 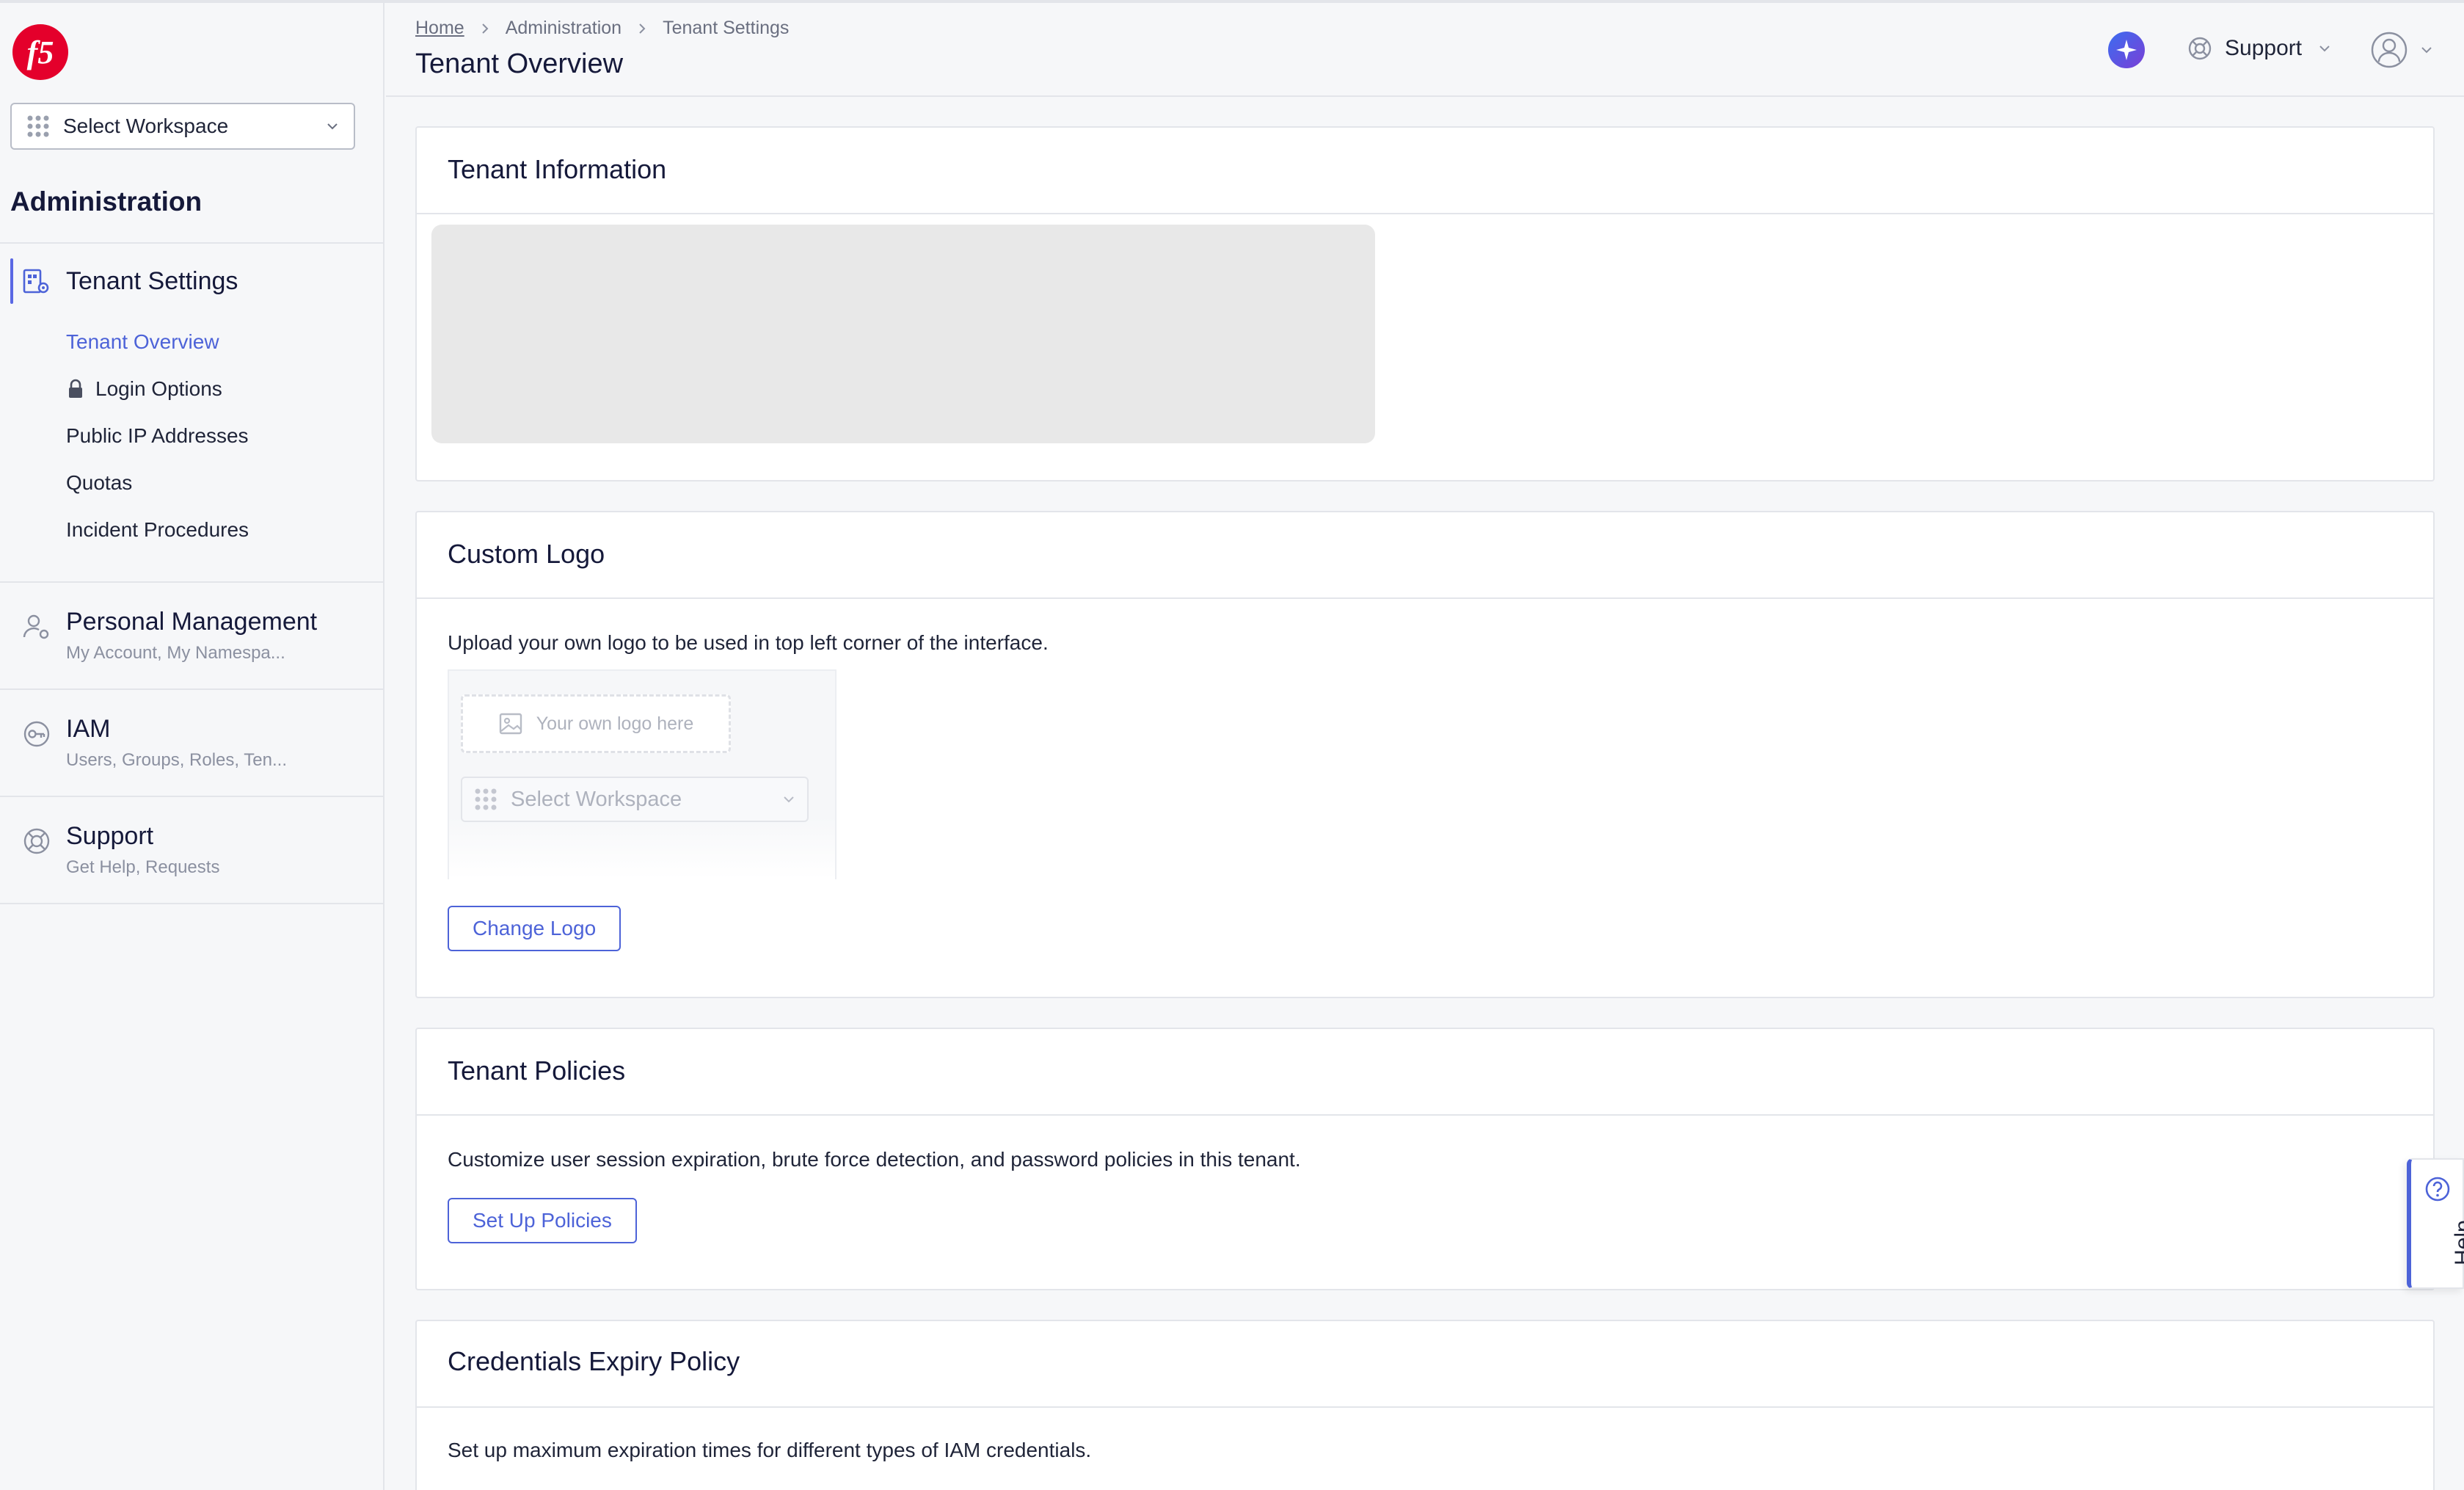 I want to click on logo-placeholder: Your own logo here, so click(x=596, y=723).